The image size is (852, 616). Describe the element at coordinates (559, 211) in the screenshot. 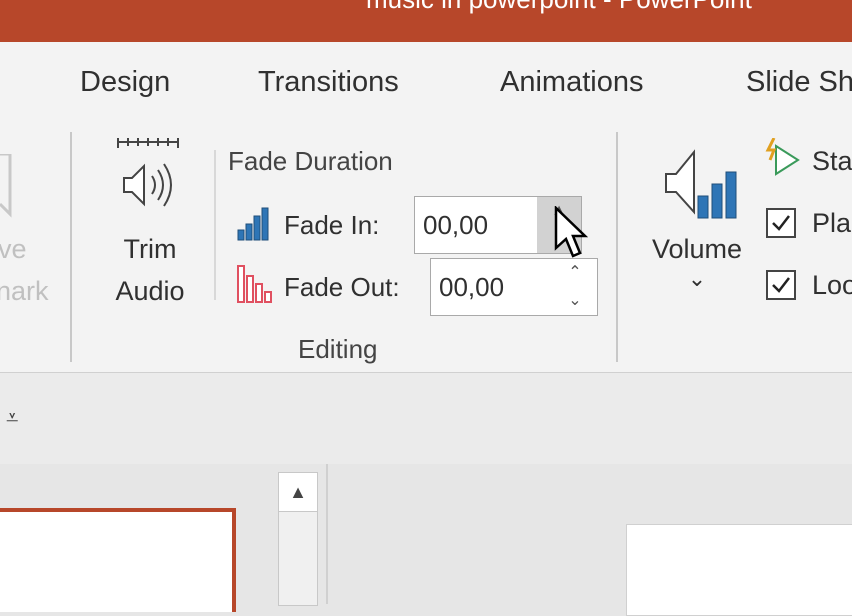

I see `fade-in-up-arrow-icon: ▲` at that location.